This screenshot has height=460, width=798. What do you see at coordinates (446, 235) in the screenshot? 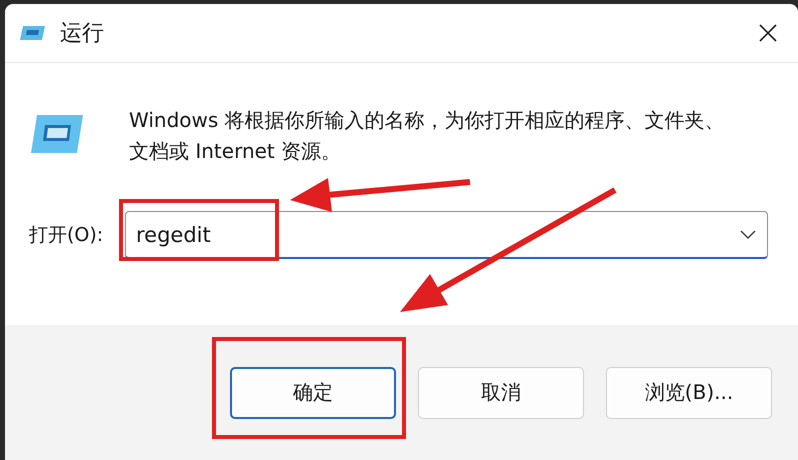
I see `command-field: regedit` at bounding box center [446, 235].